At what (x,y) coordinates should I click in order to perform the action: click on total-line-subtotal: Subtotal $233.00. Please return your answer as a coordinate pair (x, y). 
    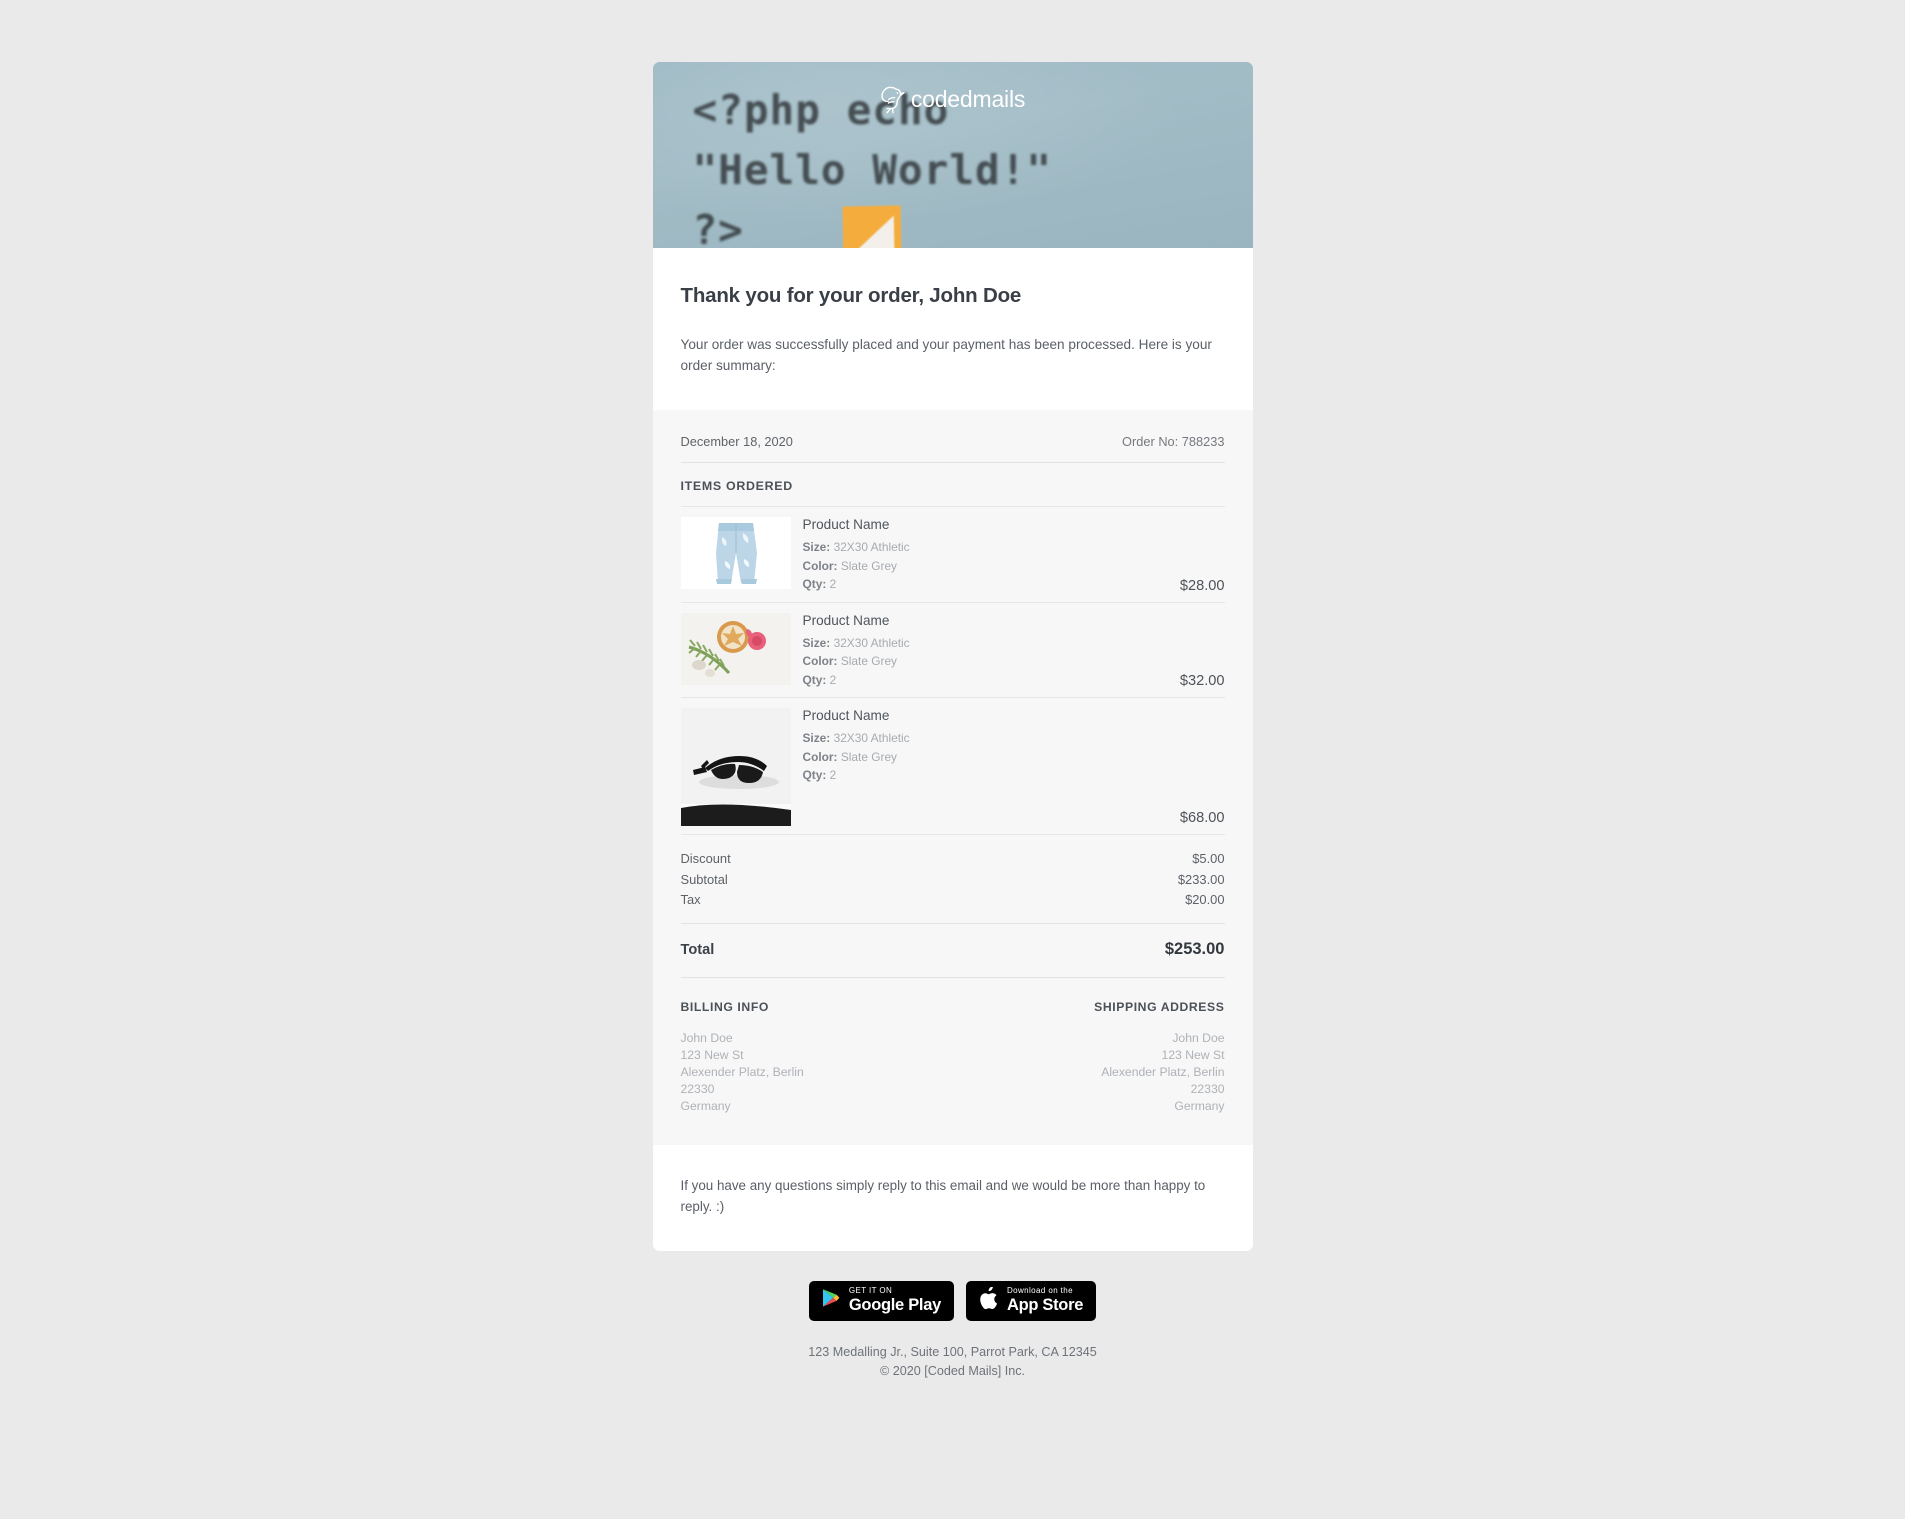
    Looking at the image, I should click on (953, 880).